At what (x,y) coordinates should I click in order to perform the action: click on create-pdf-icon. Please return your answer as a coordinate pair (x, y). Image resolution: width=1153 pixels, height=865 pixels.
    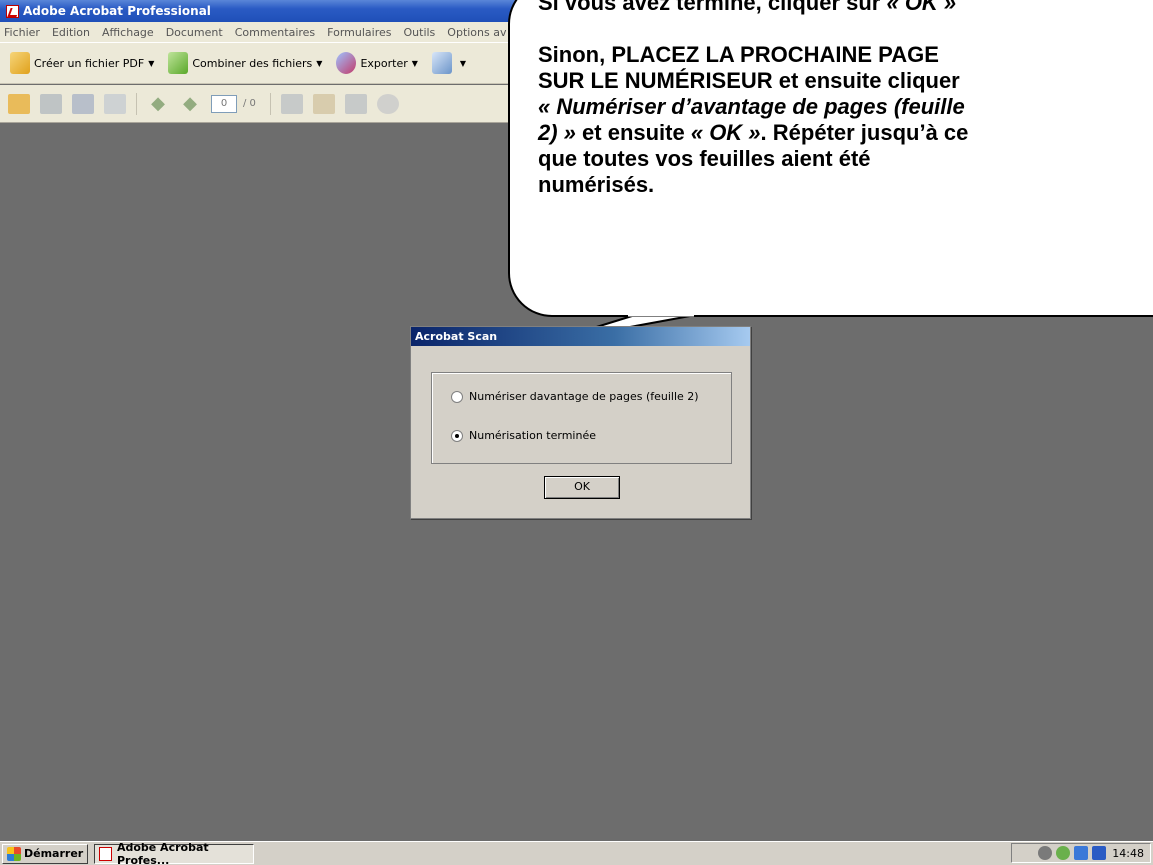
    Looking at the image, I should click on (20, 63).